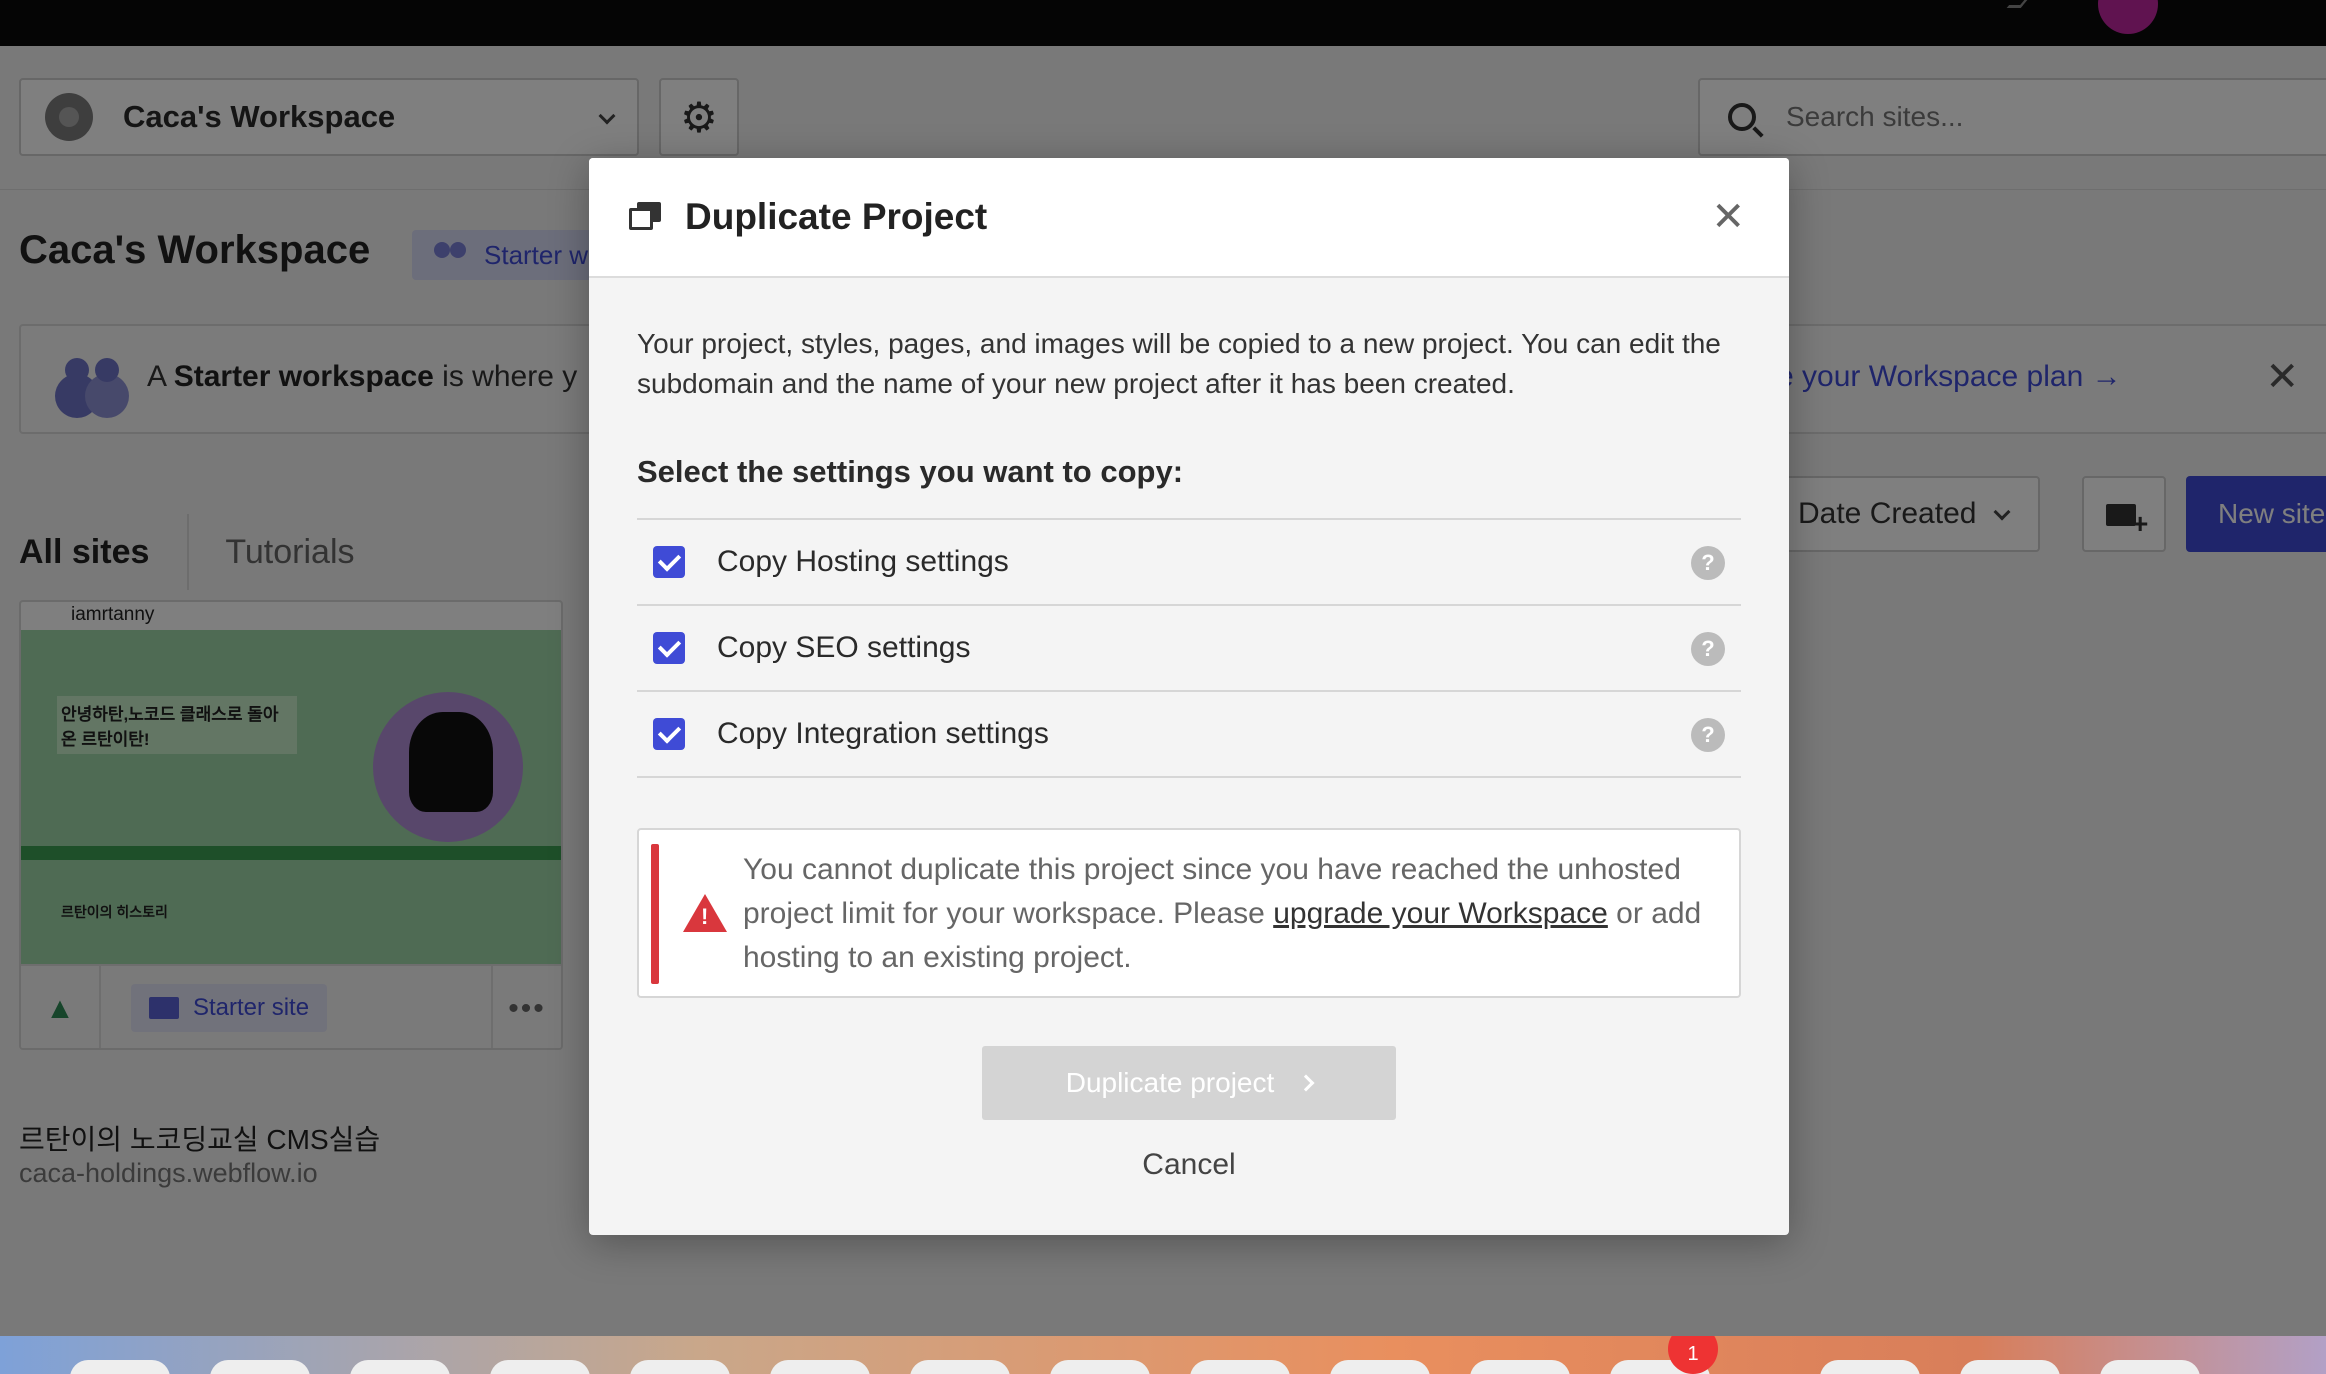 The height and width of the screenshot is (1374, 2326). What do you see at coordinates (669, 648) in the screenshot?
I see `copy-seo-checkbox` at bounding box center [669, 648].